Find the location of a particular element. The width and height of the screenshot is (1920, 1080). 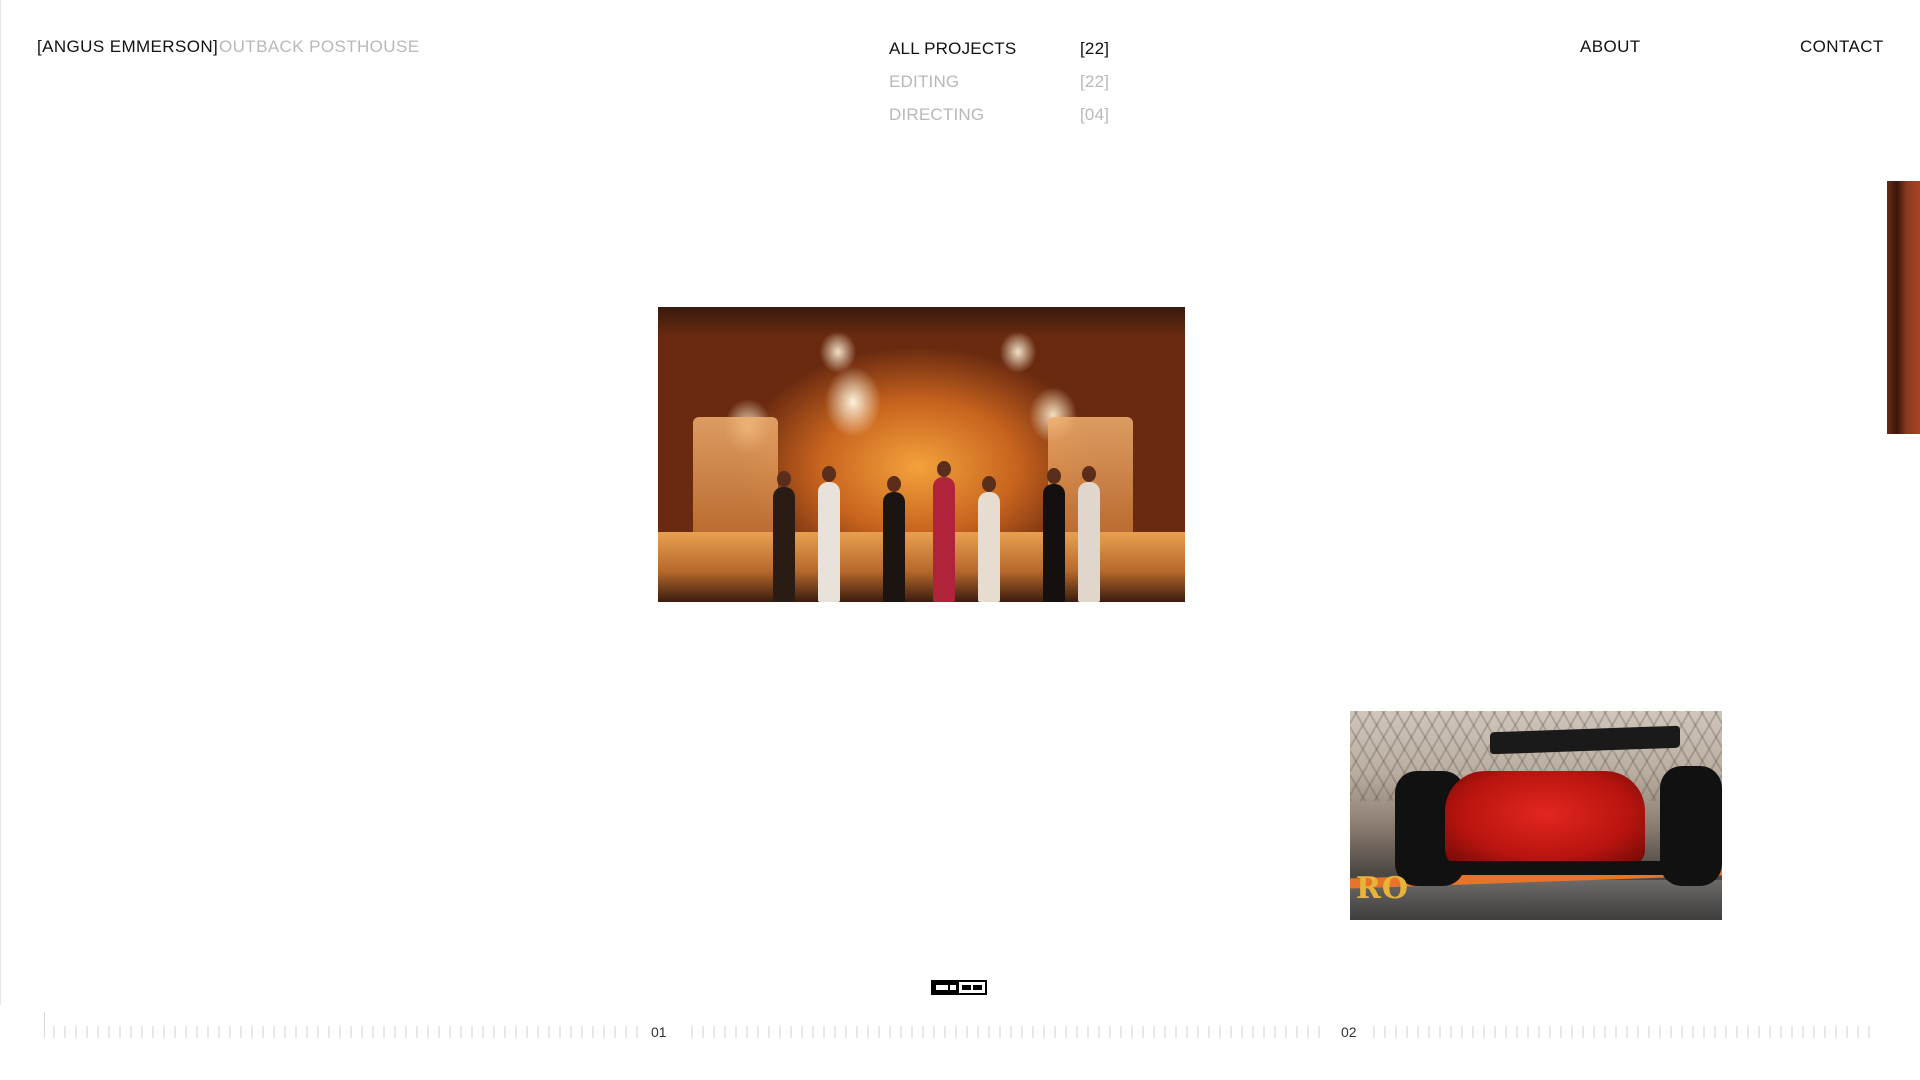

filter-label: EDITING is located at coordinates (924, 81).